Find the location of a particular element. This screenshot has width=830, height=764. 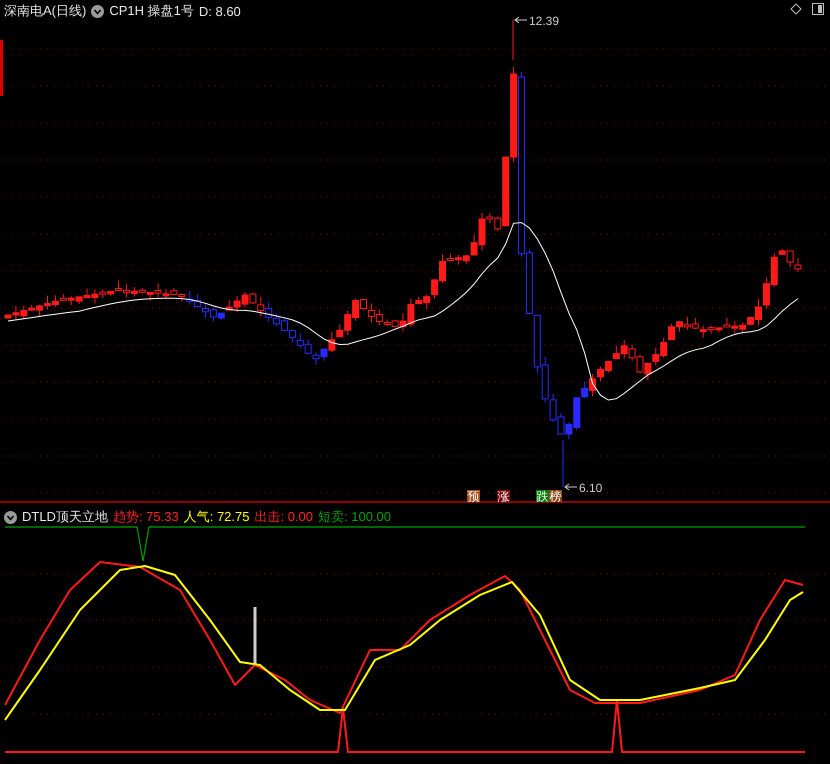

marker-bar is located at coordinates (255, 636).